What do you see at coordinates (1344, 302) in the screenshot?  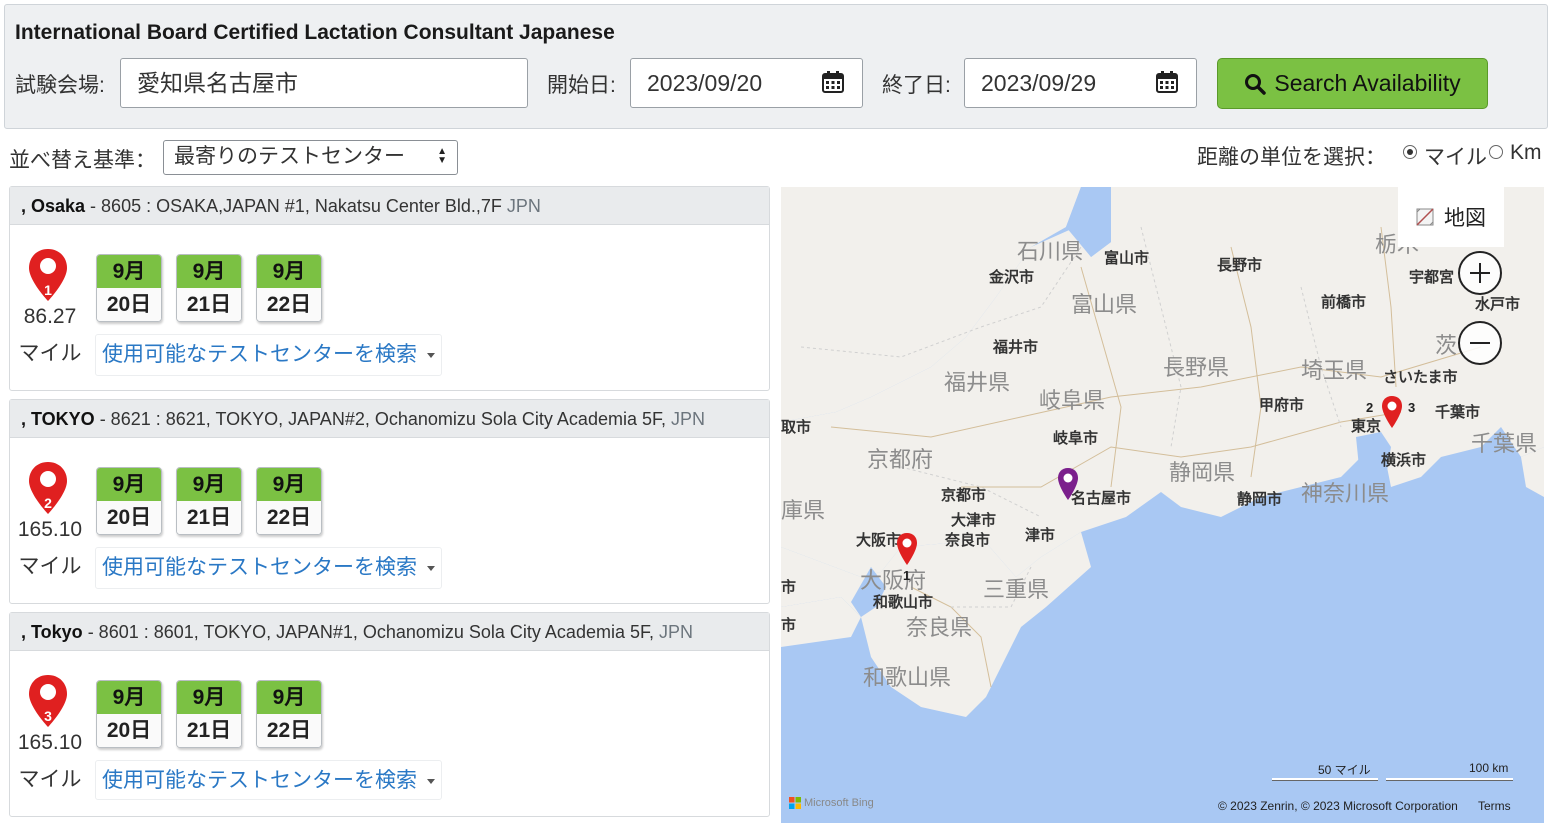 I see `map-label: 前橋市` at bounding box center [1344, 302].